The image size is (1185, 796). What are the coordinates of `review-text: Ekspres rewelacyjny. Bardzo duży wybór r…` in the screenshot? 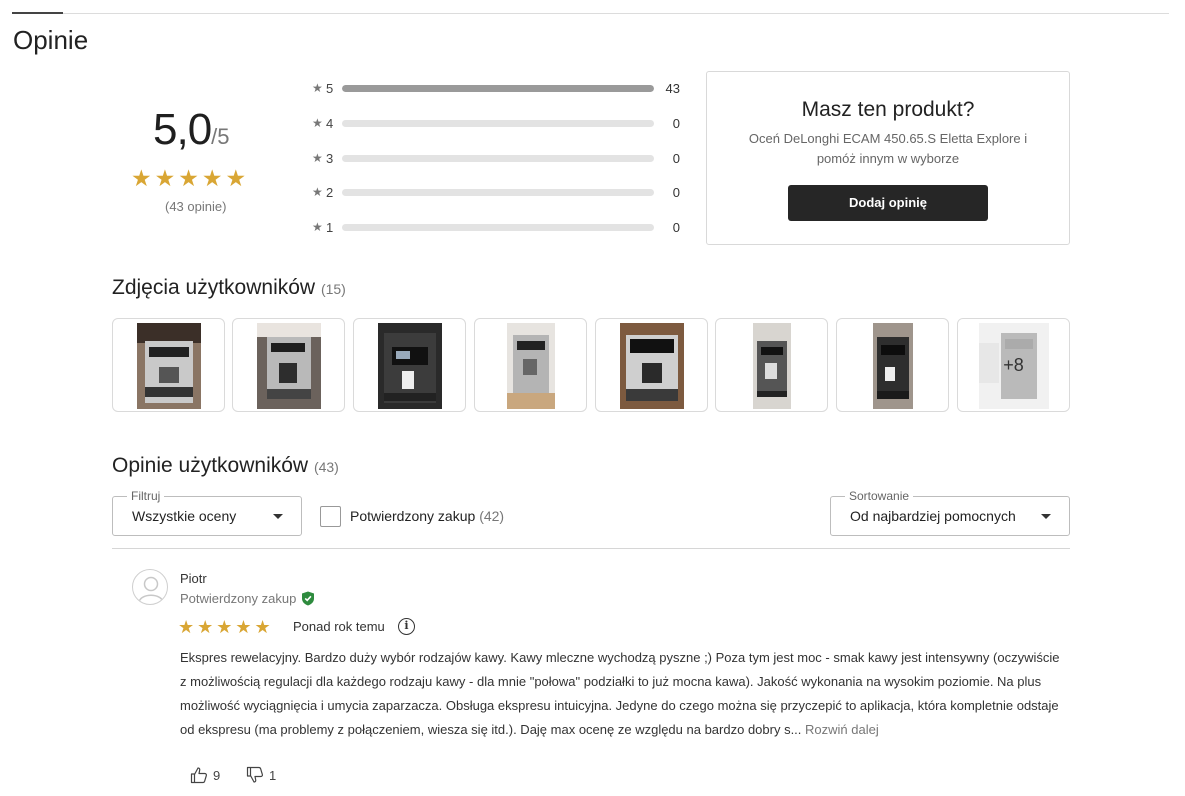 It's located at (620, 694).